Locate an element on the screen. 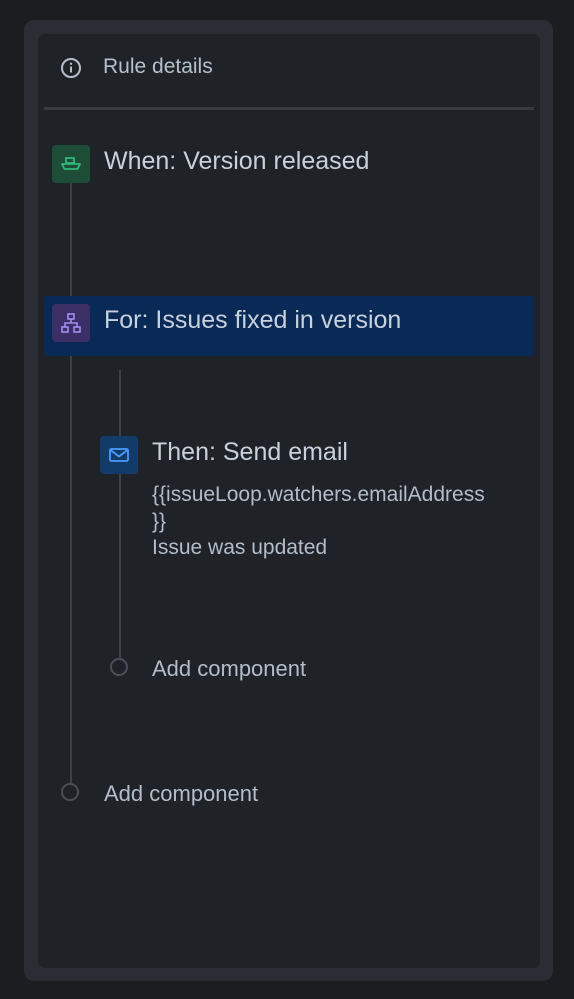 Image resolution: width=574 pixels, height=999 pixels. info-icon is located at coordinates (71, 68).